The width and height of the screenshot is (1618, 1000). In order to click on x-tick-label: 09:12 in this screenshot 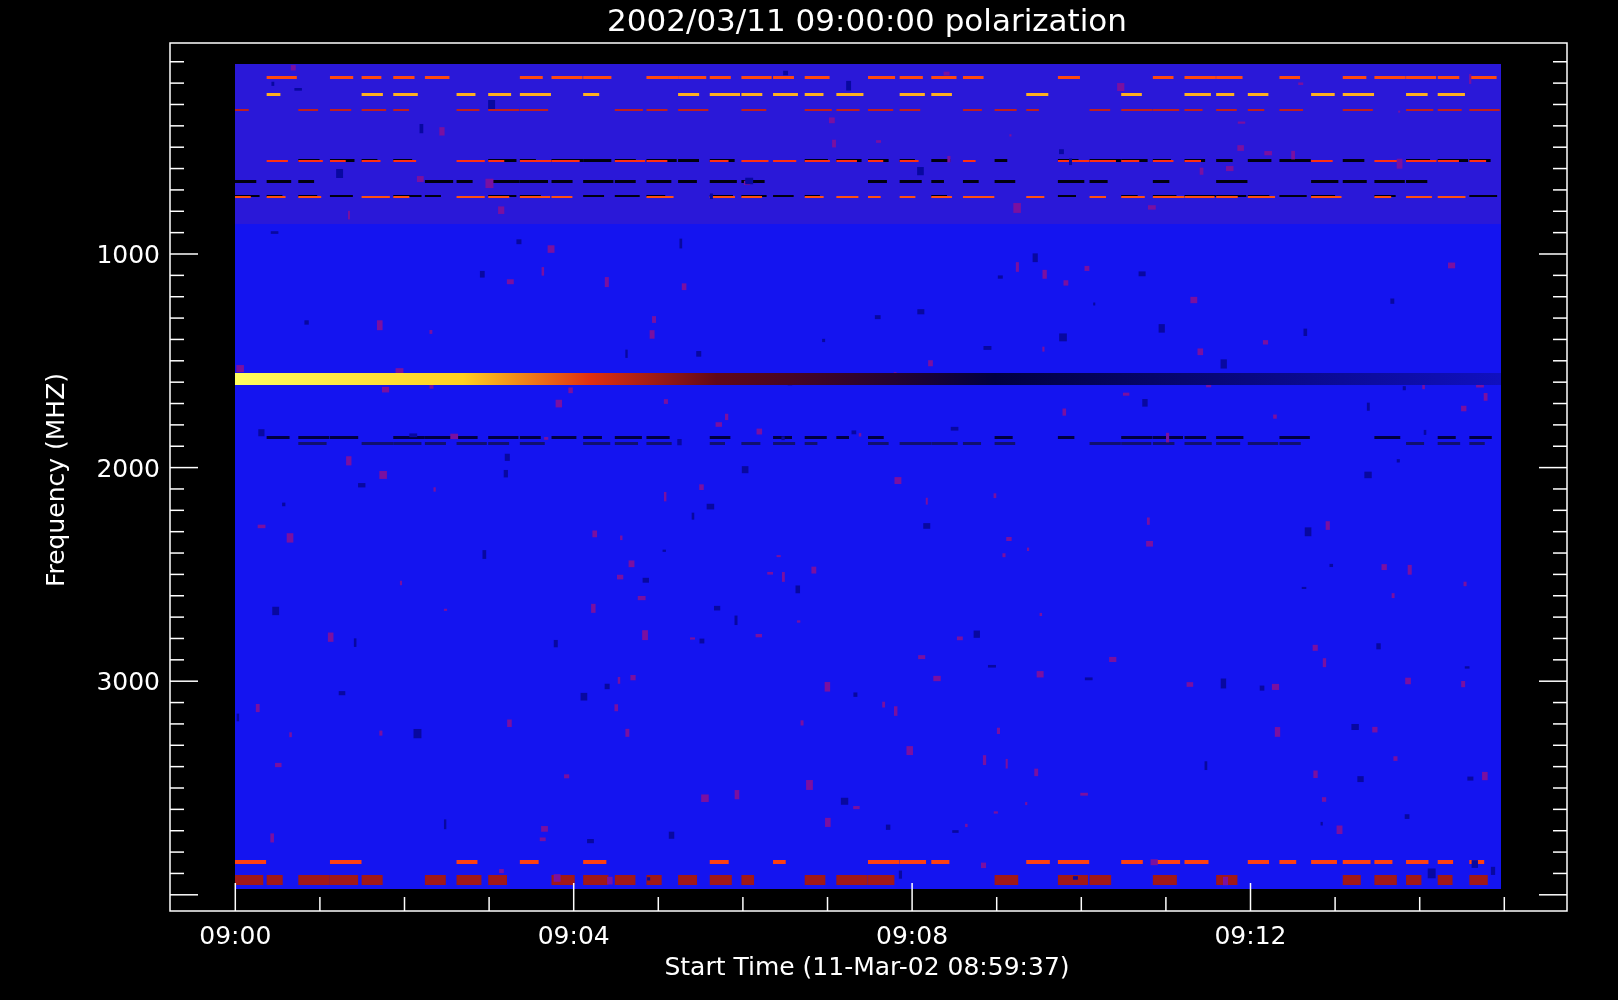, I will do `click(1250, 935)`.